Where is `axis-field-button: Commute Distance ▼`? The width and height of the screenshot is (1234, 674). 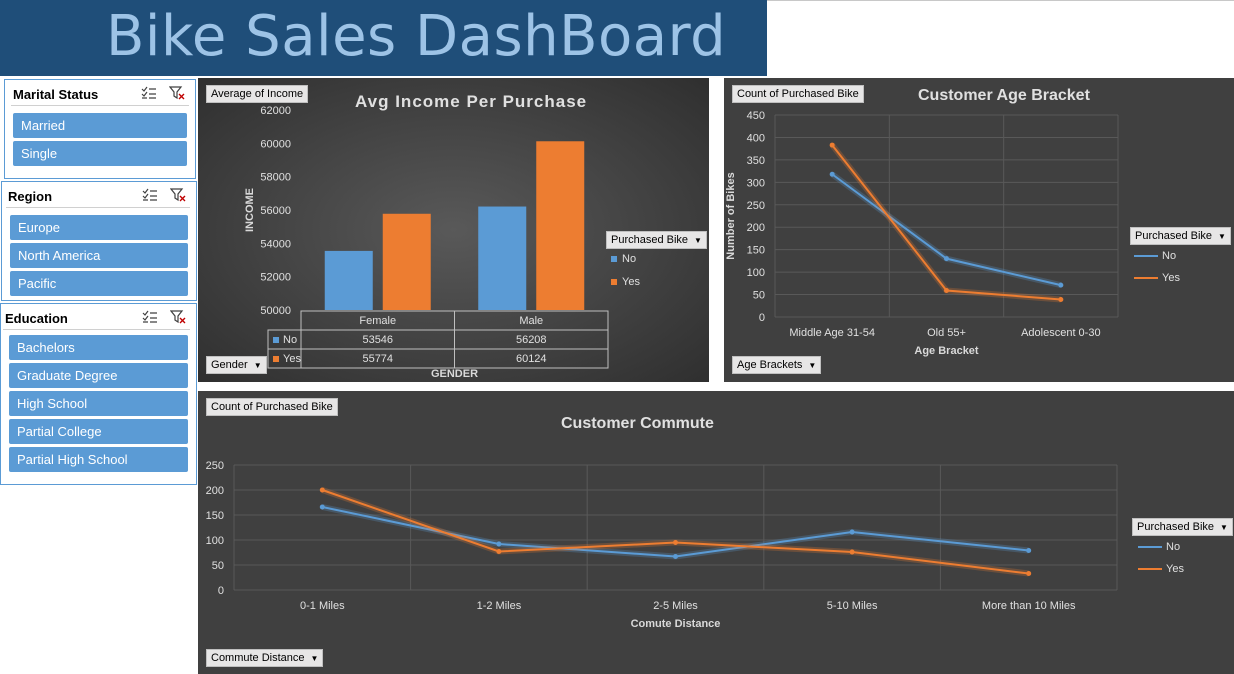 axis-field-button: Commute Distance ▼ is located at coordinates (265, 658).